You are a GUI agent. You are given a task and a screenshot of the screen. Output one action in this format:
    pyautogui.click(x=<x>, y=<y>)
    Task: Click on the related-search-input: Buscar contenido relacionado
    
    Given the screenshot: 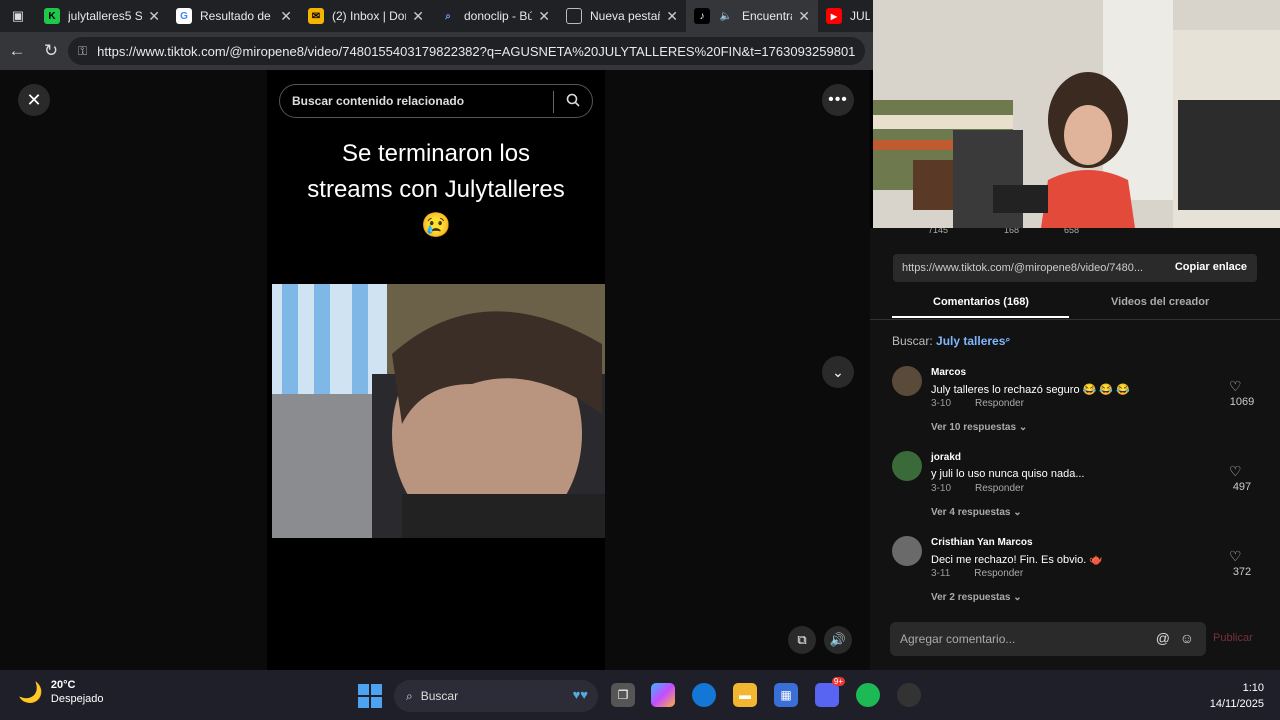 What is the action you would take?
    pyautogui.click(x=436, y=101)
    